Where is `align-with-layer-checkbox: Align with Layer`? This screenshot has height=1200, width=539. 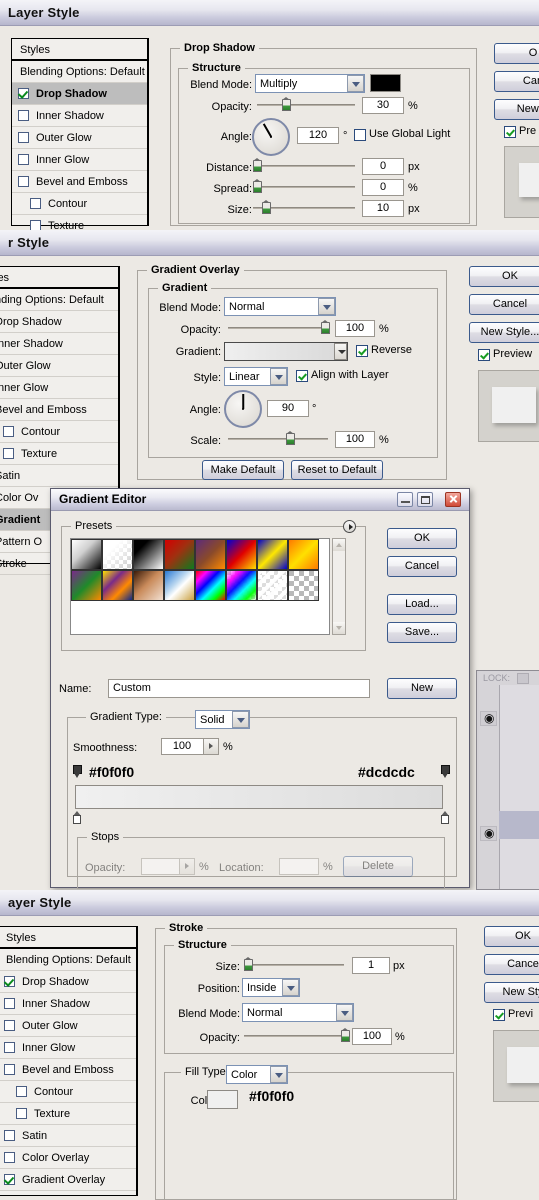 align-with-layer-checkbox: Align with Layer is located at coordinates (342, 375).